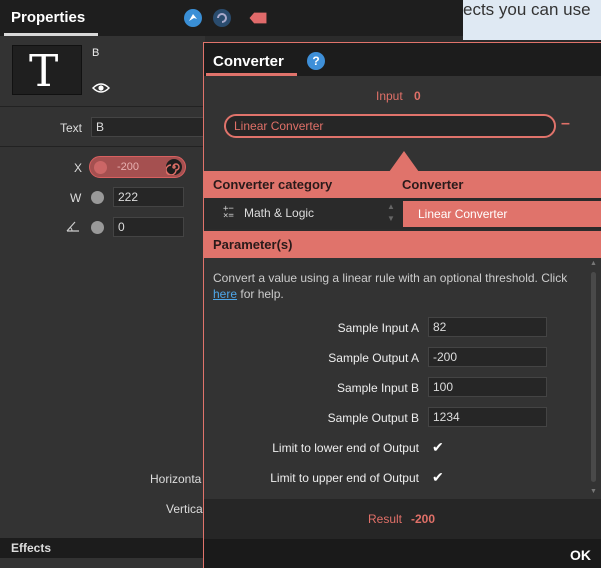 This screenshot has height=568, width=601. Describe the element at coordinates (71, 128) in the screenshot. I see `text-label: Text` at that location.